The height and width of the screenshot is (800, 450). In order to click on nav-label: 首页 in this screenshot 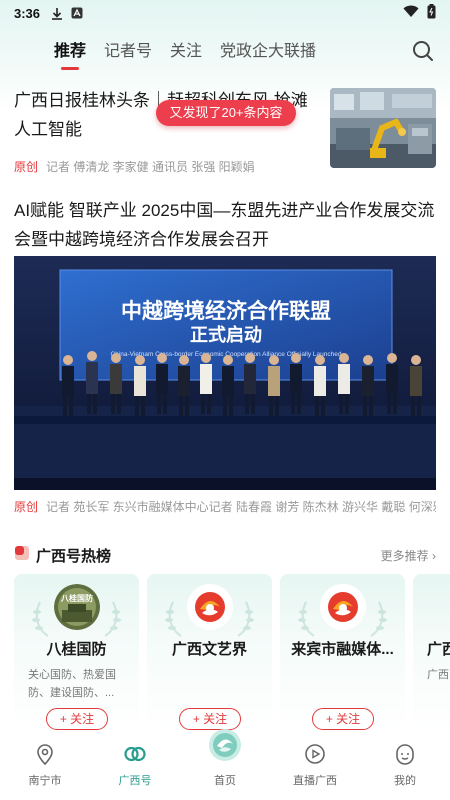, I will do `click(225, 781)`.